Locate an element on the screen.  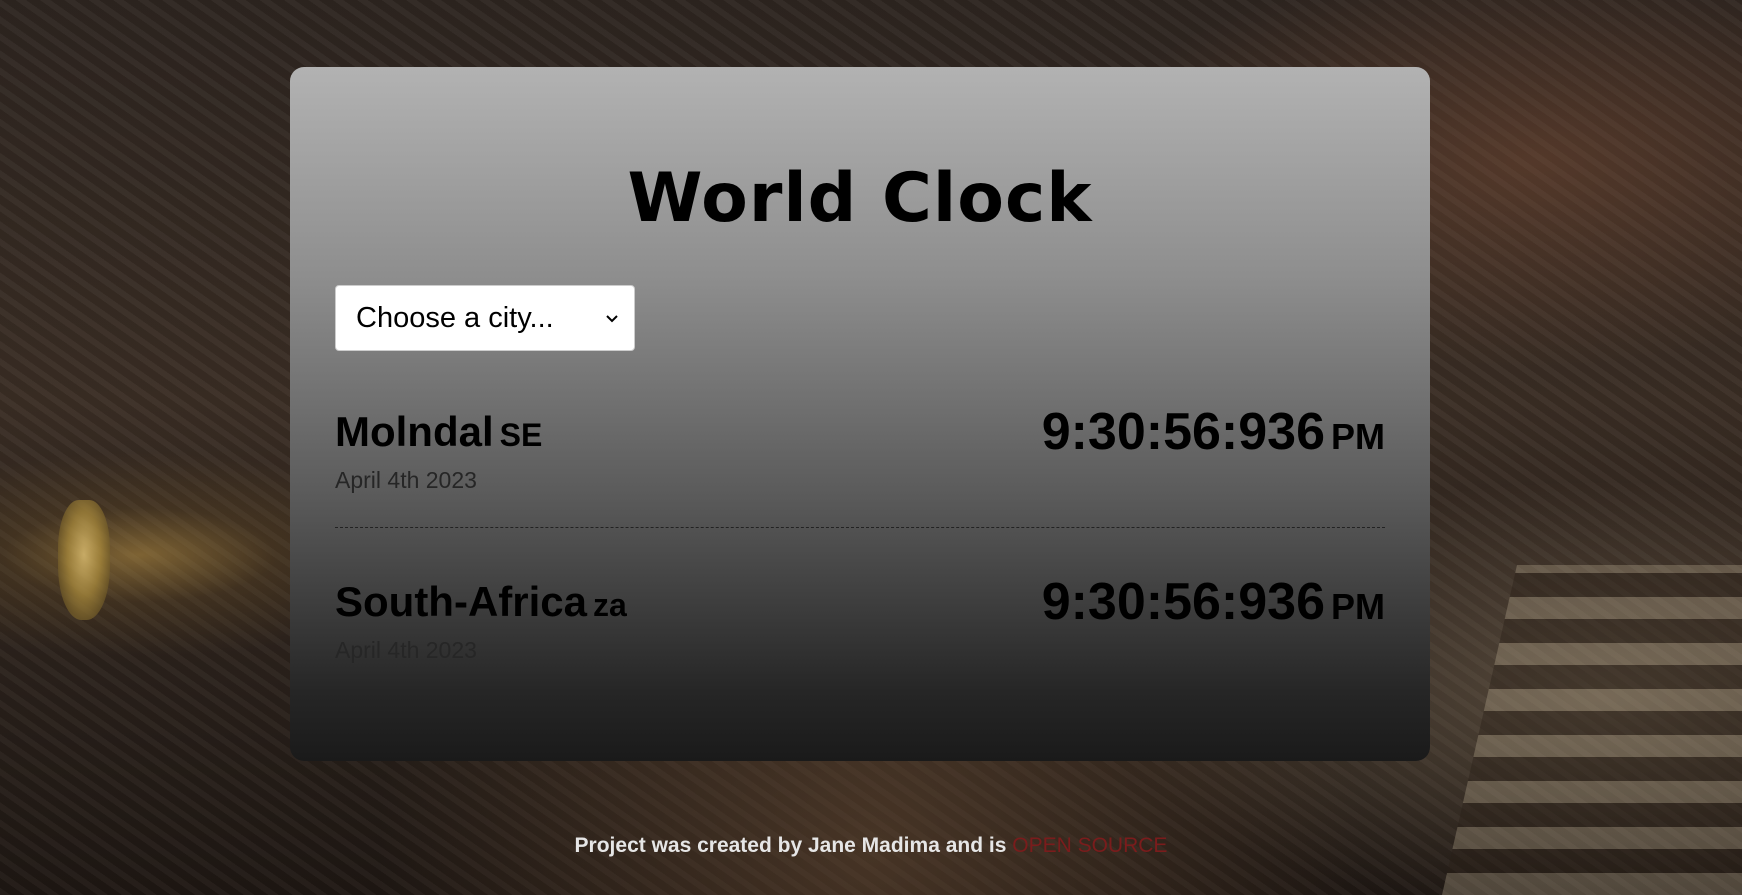
country-code: za is located at coordinates (610, 605).